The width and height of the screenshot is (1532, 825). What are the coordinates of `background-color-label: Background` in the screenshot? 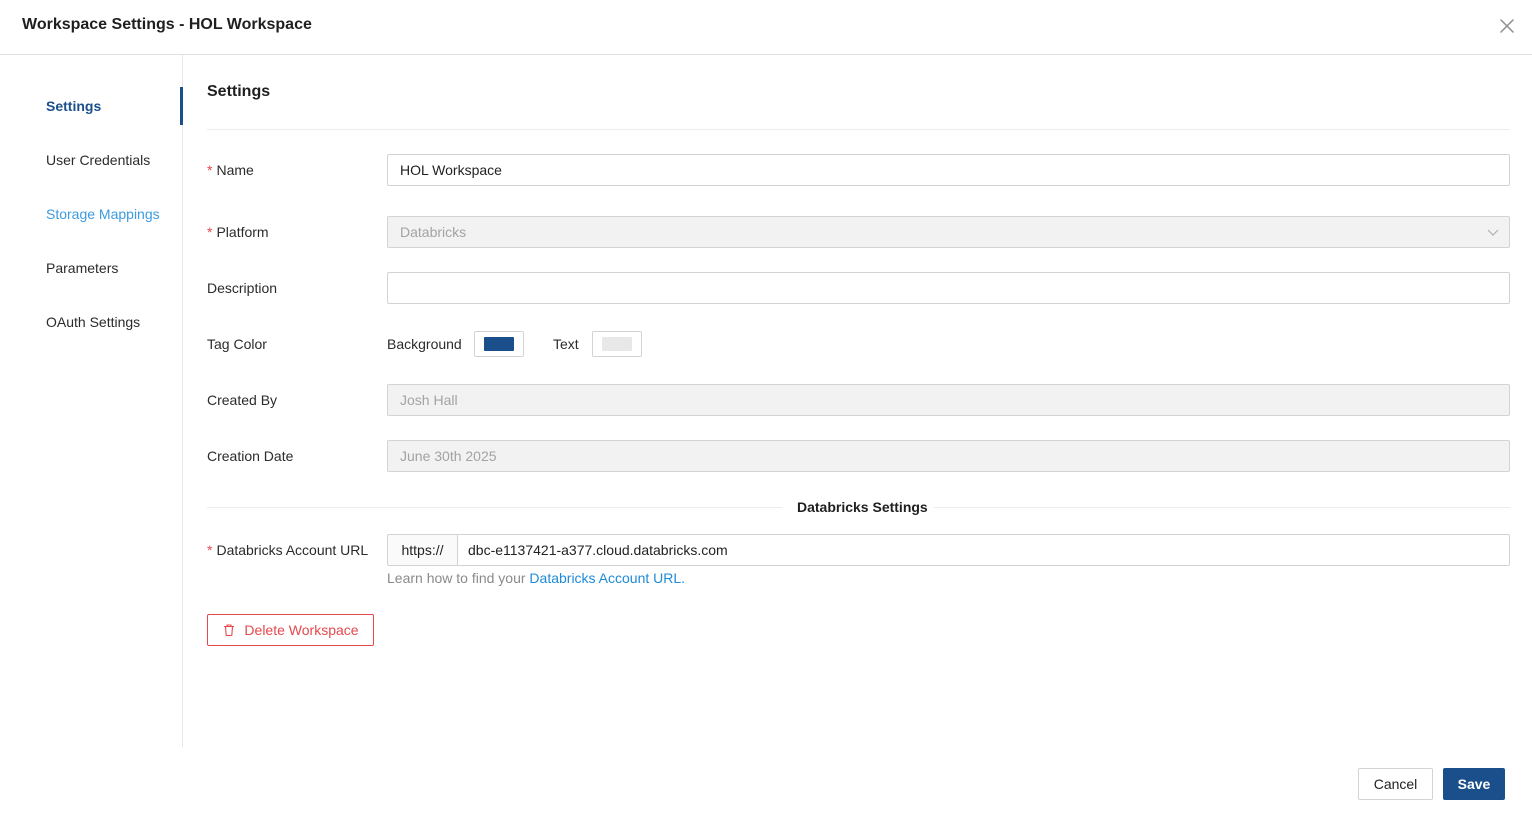 It's located at (424, 344).